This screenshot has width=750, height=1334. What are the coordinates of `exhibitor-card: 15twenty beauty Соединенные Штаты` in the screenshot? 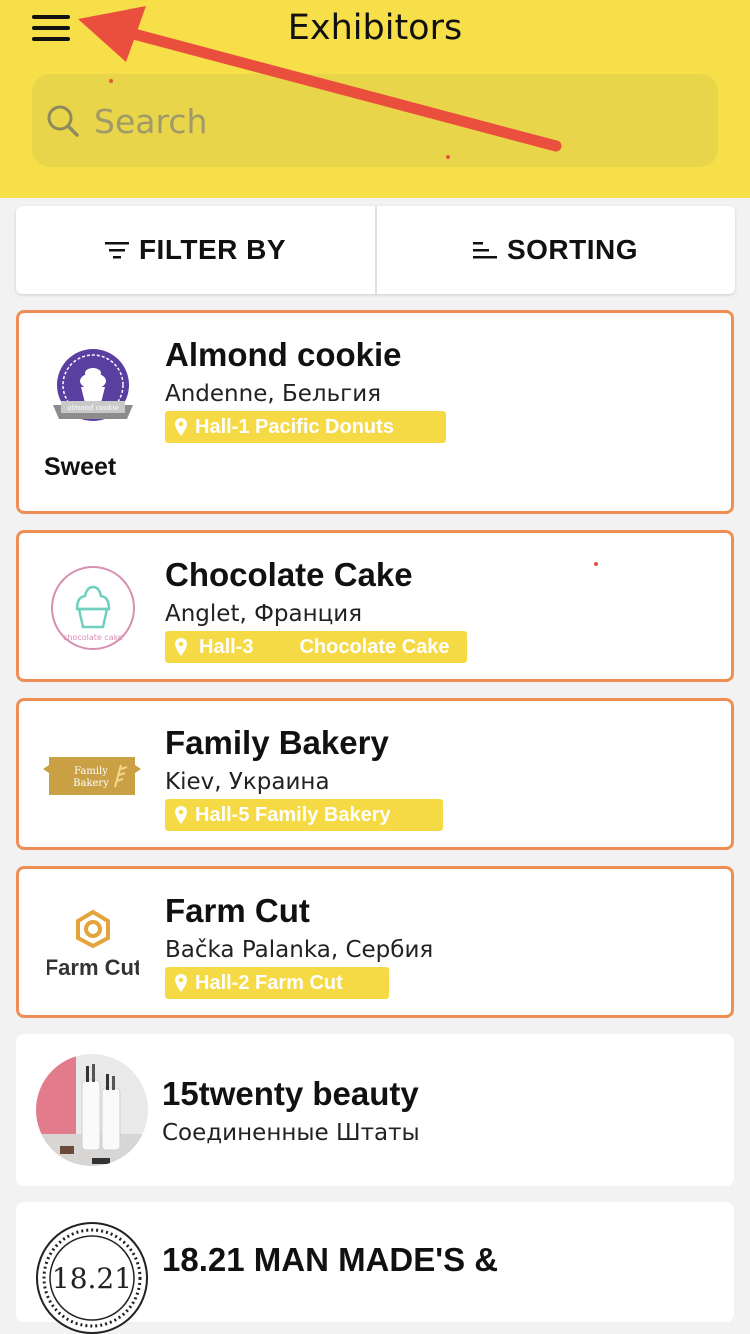 It's located at (375, 1110).